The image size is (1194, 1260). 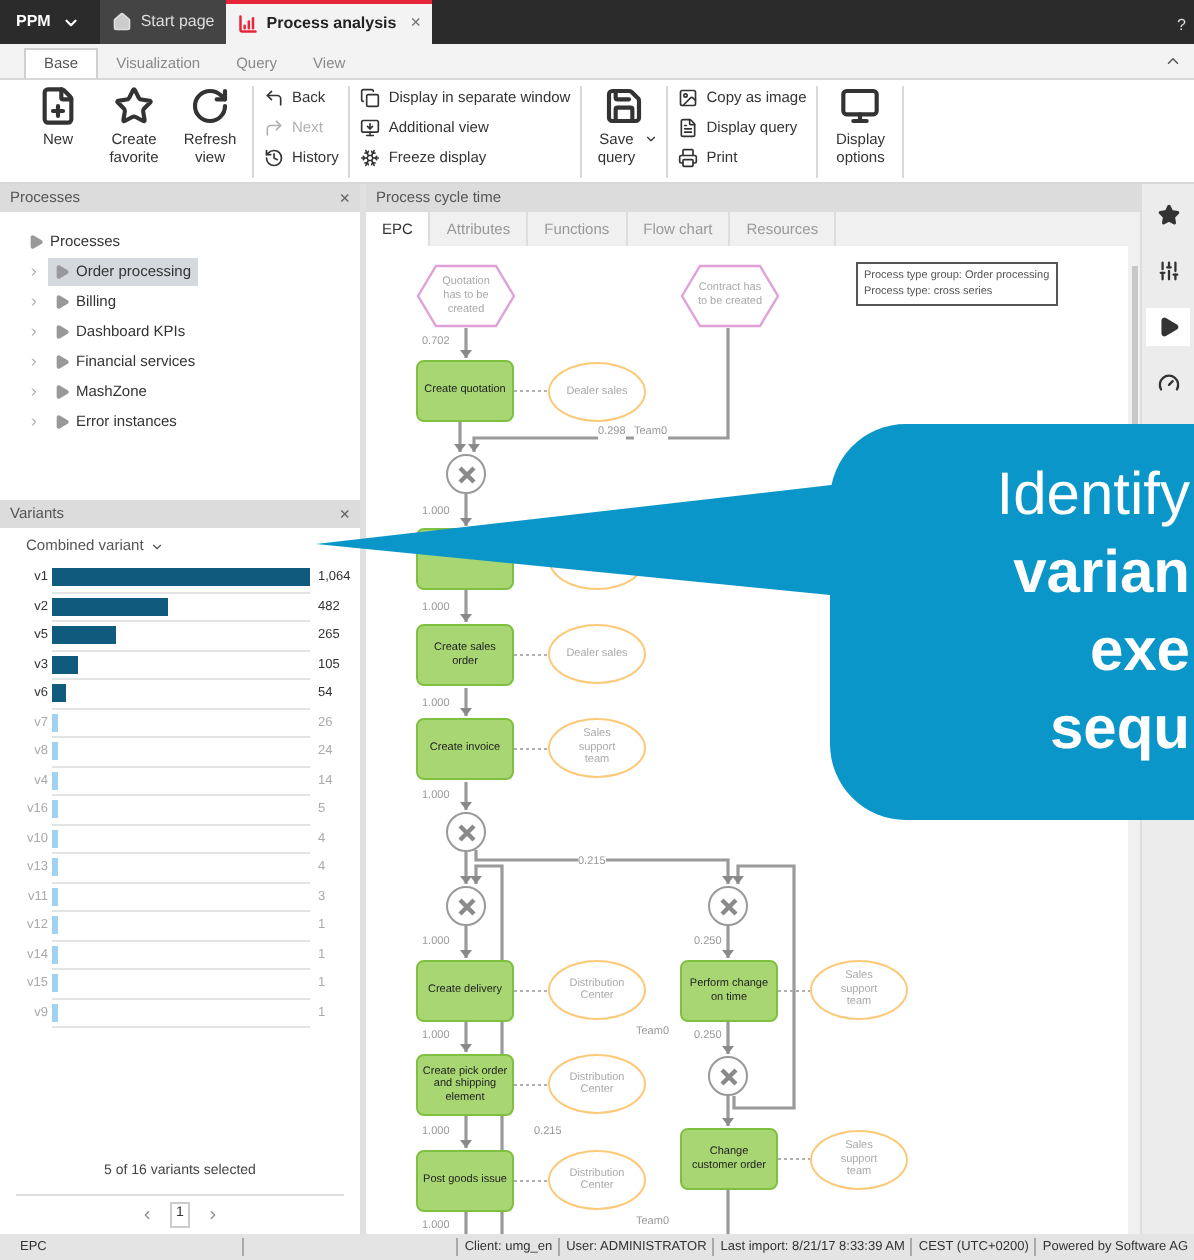 What do you see at coordinates (1139, 652) in the screenshot?
I see `callout-text: exe` at bounding box center [1139, 652].